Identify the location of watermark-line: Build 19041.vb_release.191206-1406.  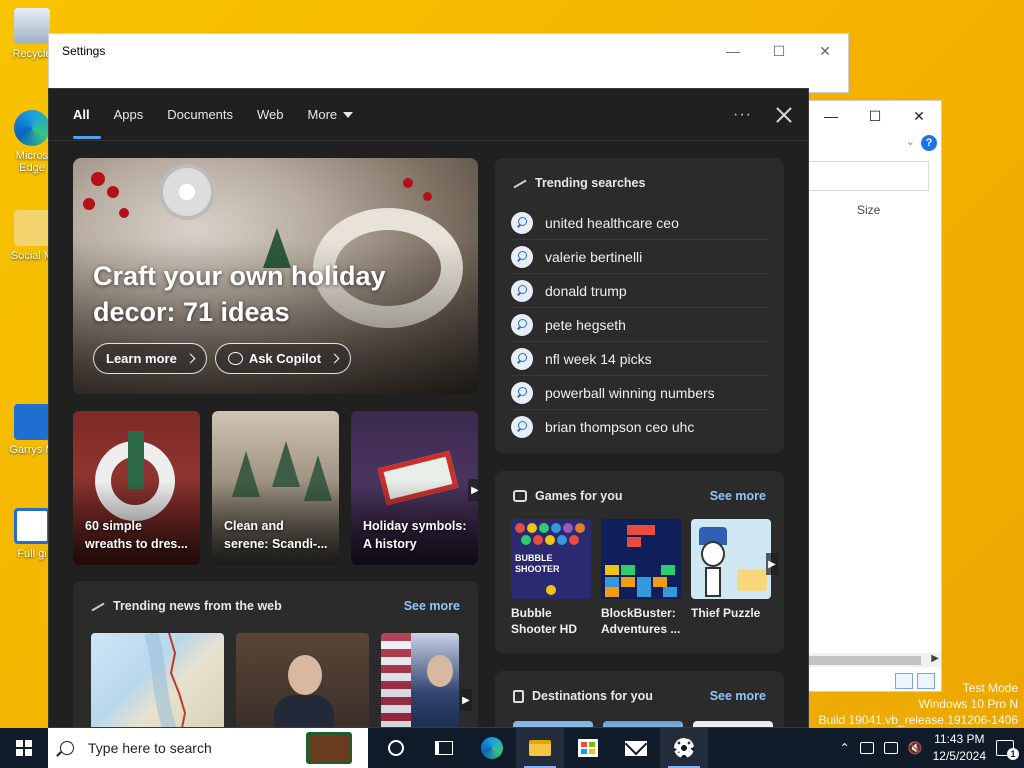
(918, 720).